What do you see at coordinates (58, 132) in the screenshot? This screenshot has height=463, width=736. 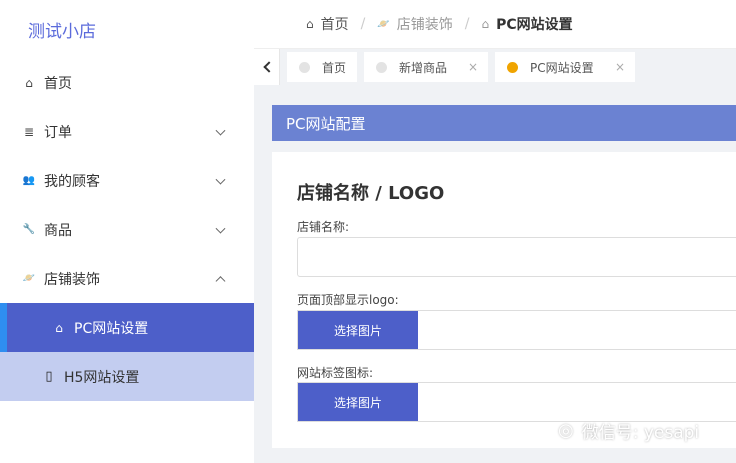 I see `sidebar-item-label: 订单` at bounding box center [58, 132].